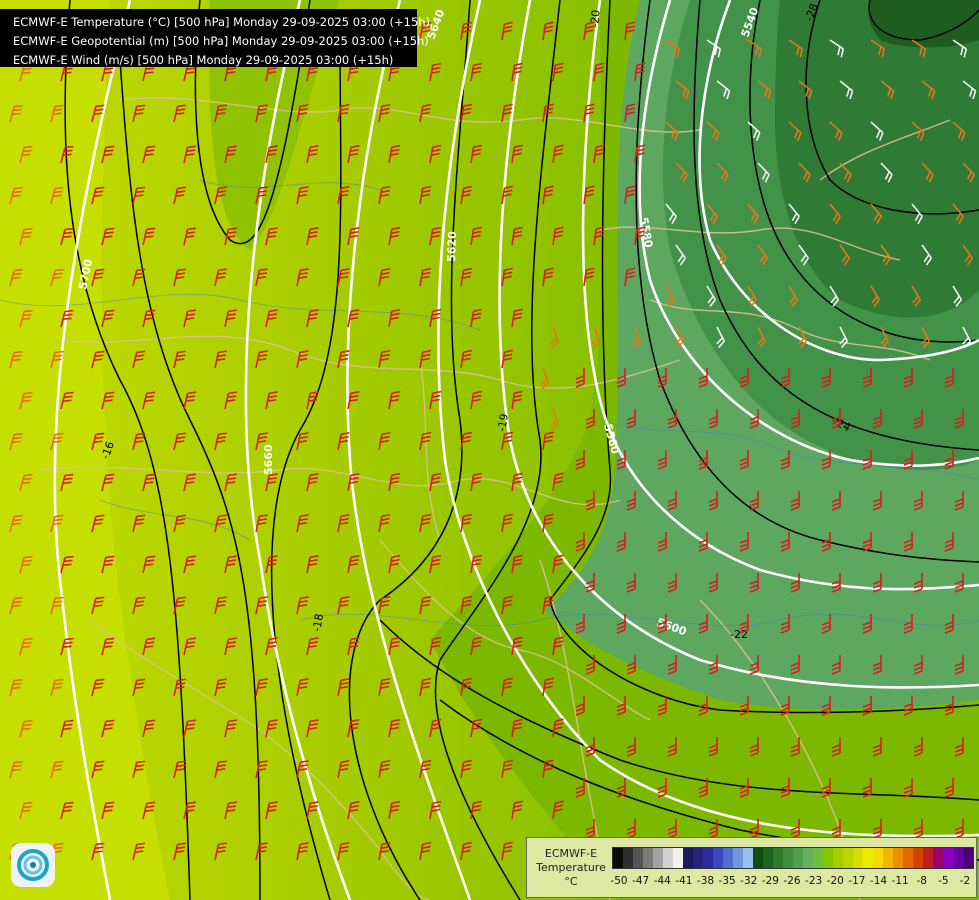 This screenshot has height=900, width=979. I want to click on legend-color-bar, so click(793, 858).